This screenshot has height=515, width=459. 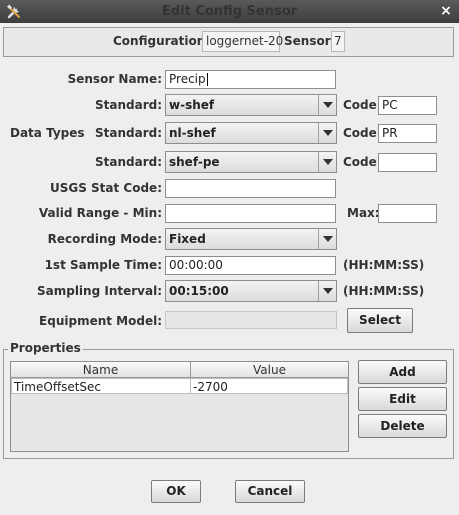 I want to click on sampling-interval-value: 00:15:00, so click(x=199, y=291).